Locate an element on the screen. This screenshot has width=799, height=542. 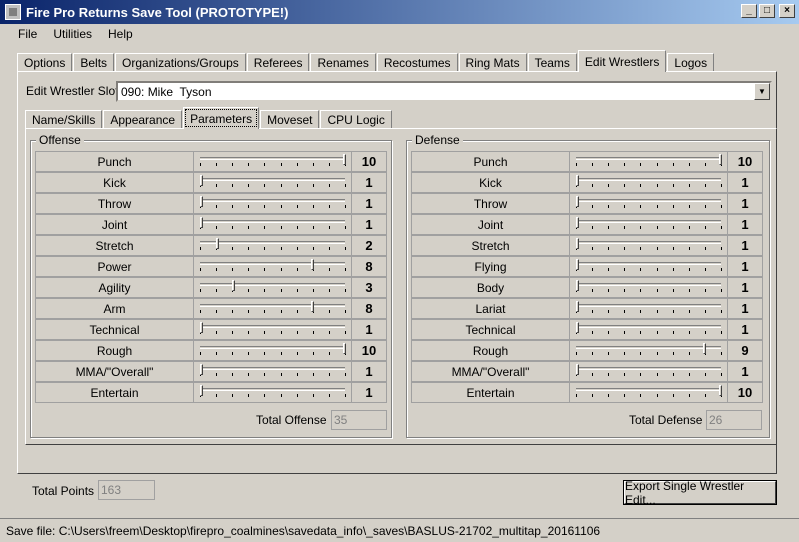
tab-logos: Logos is located at coordinates (691, 62).